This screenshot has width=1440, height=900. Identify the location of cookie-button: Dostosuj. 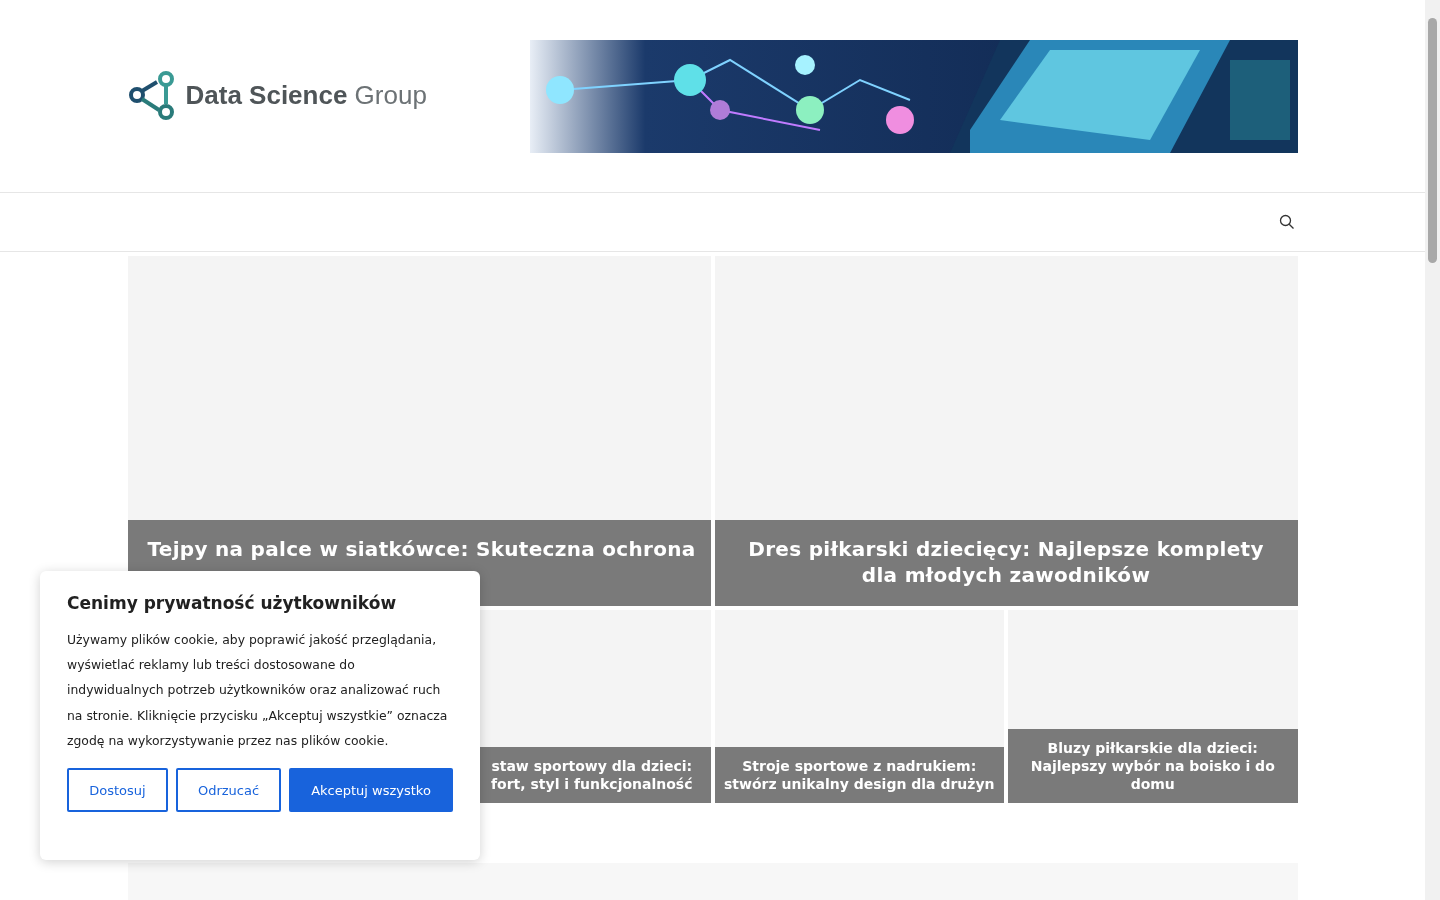
(117, 790).